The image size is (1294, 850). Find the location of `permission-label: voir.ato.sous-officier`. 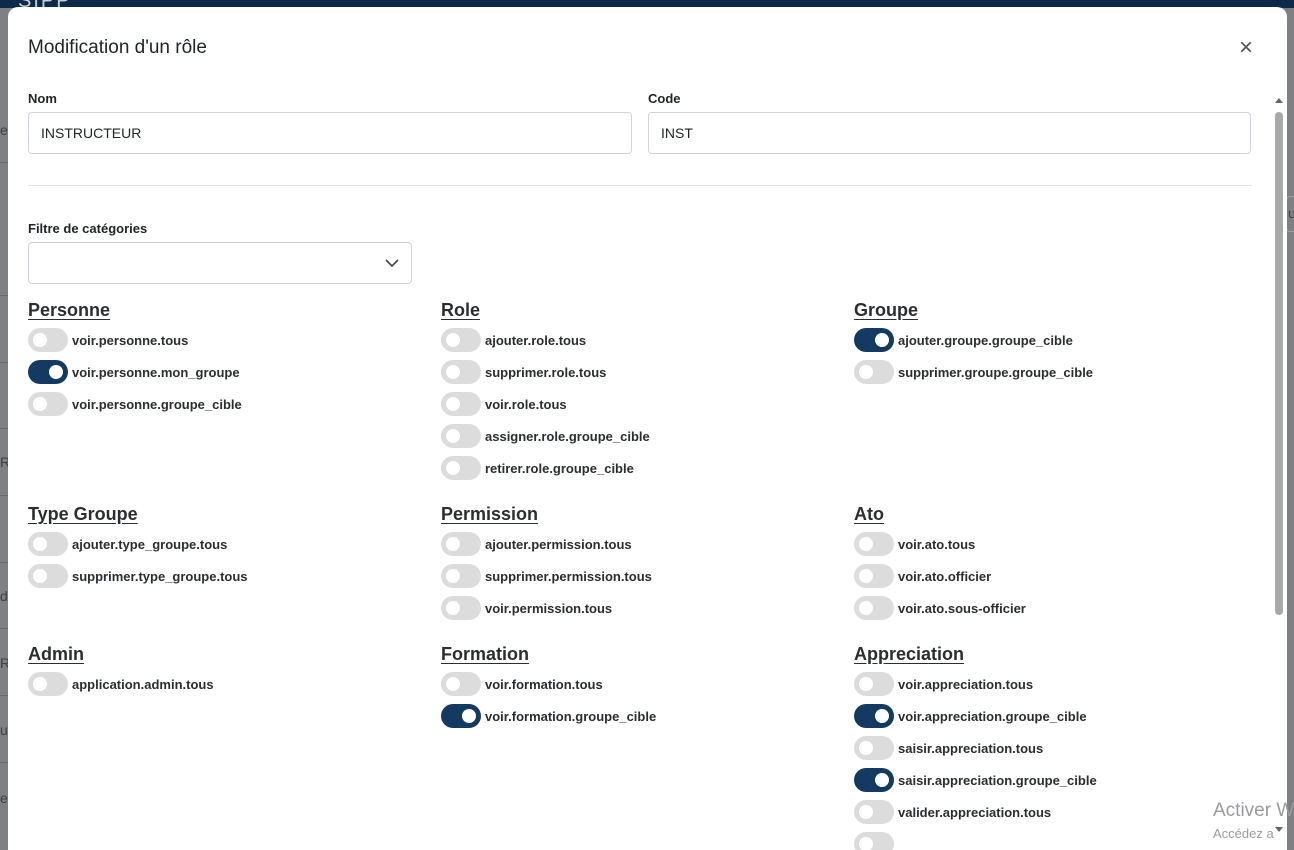

permission-label: voir.ato.sous-officier is located at coordinates (962, 608).